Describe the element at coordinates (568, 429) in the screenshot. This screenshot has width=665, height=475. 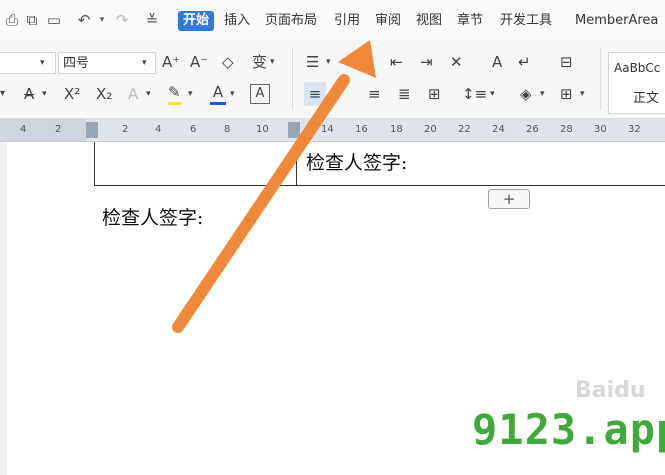
I see `site-watermark: 9123.app` at that location.